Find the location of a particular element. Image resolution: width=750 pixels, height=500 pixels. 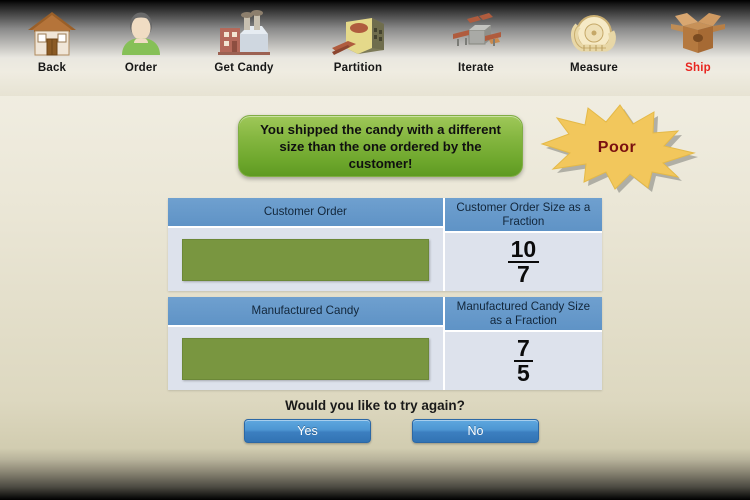

customer-order-bar-cell is located at coordinates (305, 258).